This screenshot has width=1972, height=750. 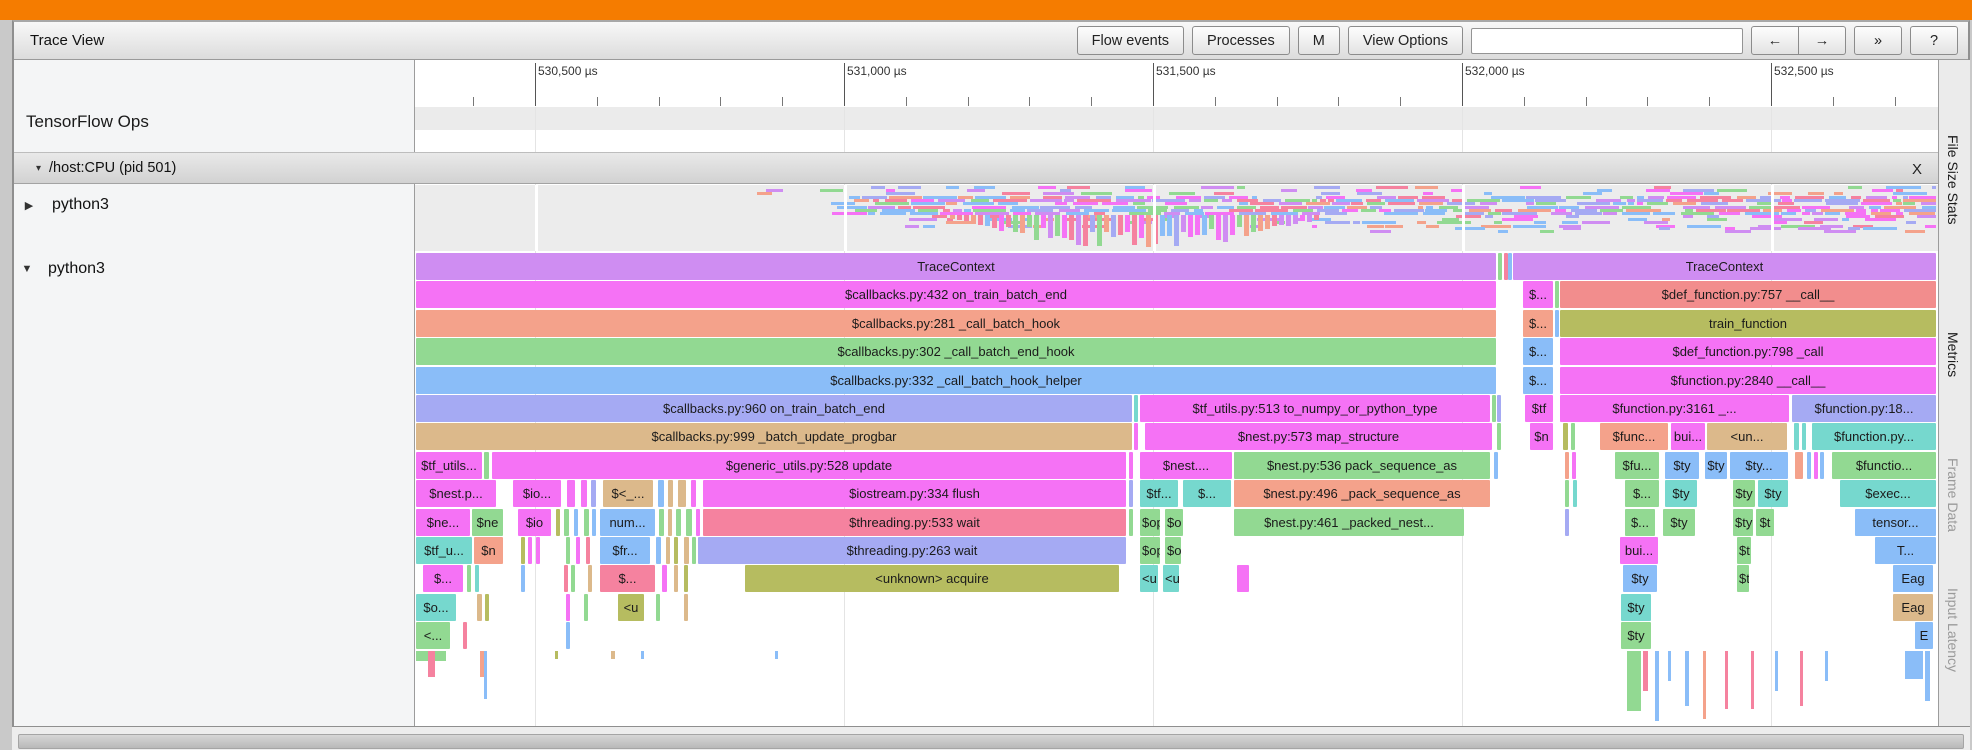 What do you see at coordinates (1913, 579) in the screenshot?
I see `flame-event-bar: Eag` at bounding box center [1913, 579].